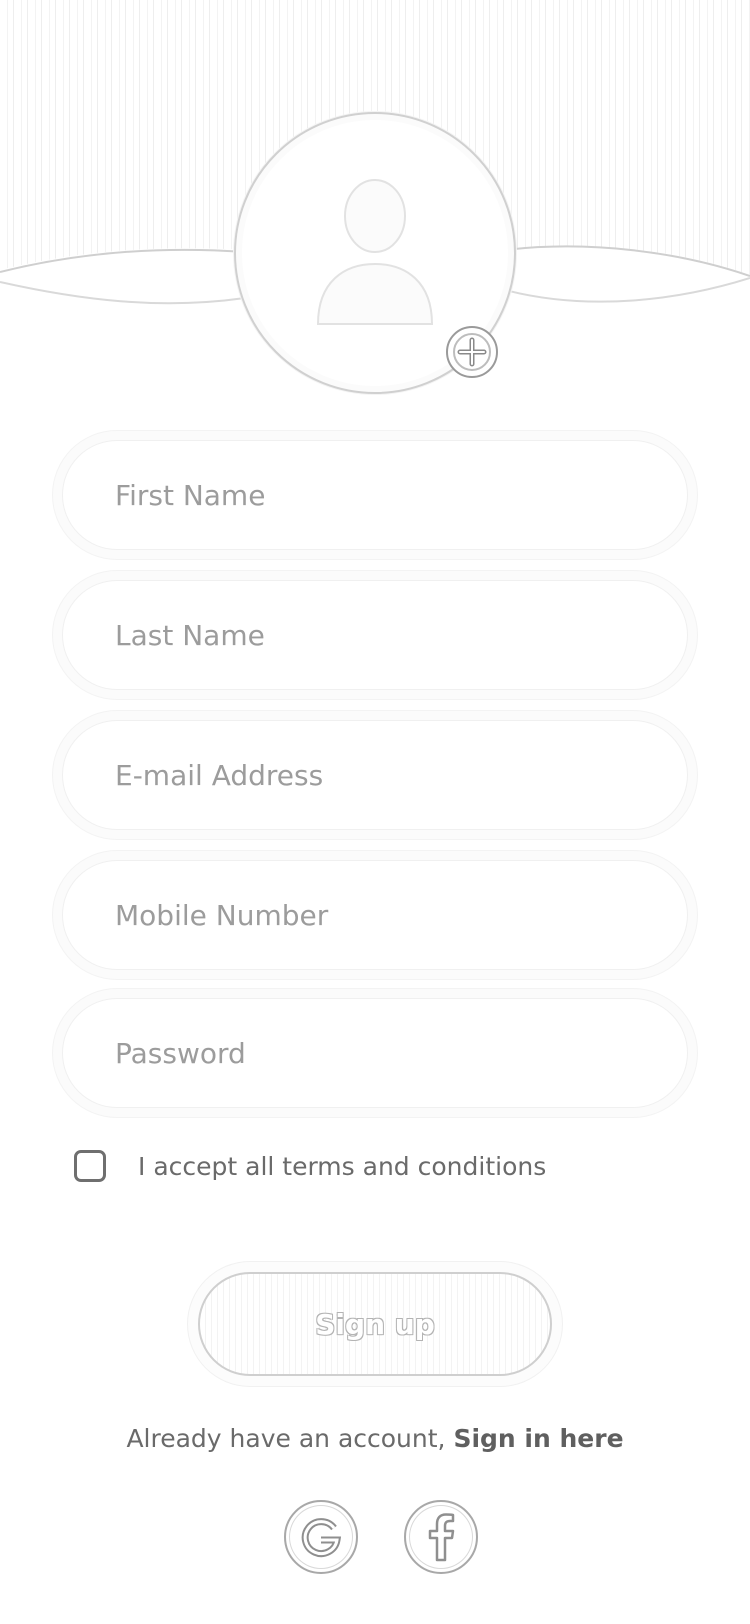  What do you see at coordinates (385, 775) in the screenshot?
I see `email-input` at bounding box center [385, 775].